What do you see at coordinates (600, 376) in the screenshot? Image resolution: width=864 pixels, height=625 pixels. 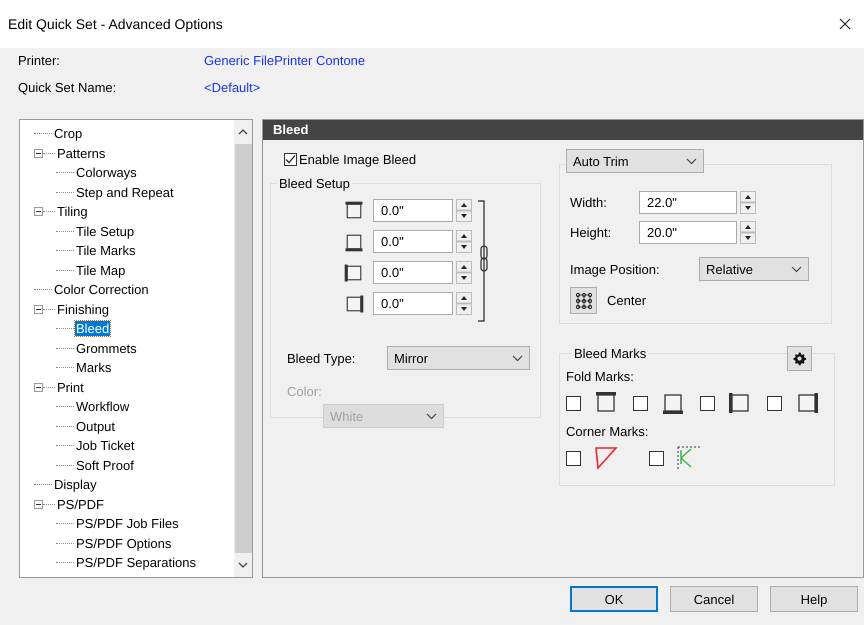 I see `field-label: Fold Marks:` at bounding box center [600, 376].